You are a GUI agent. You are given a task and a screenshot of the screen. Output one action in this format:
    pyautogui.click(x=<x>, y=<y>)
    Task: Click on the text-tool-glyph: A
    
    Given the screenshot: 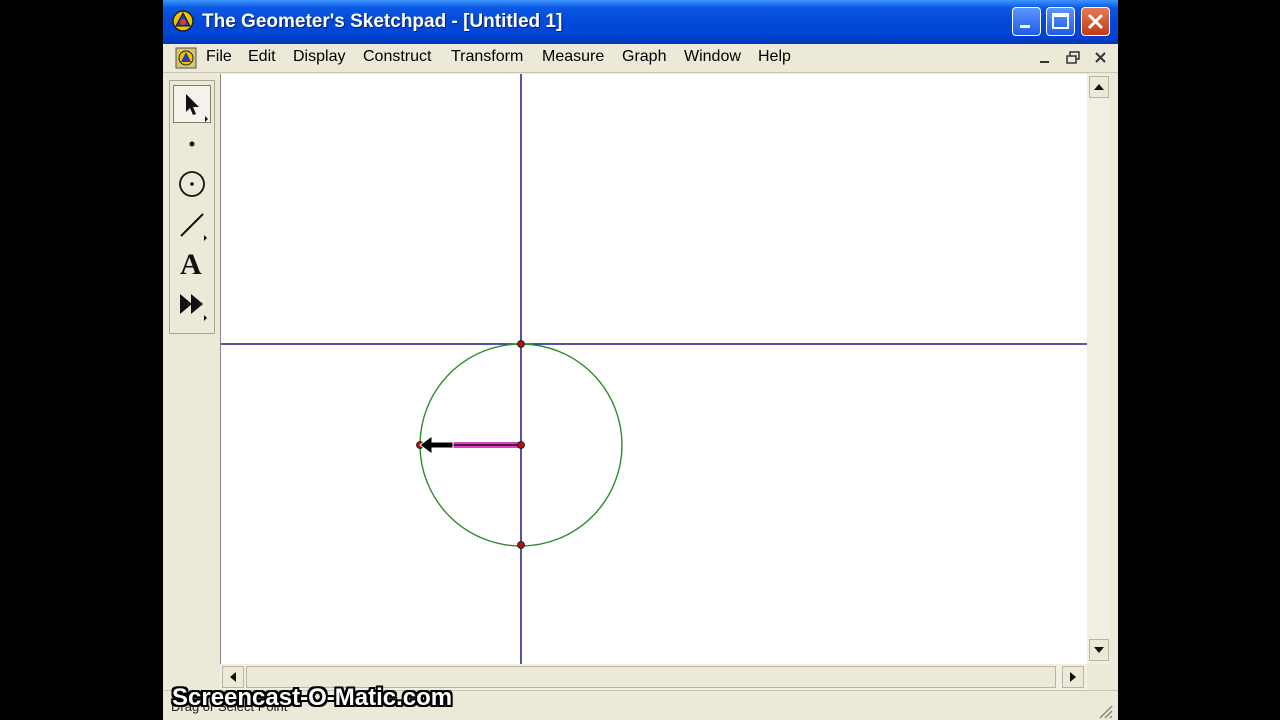 What is the action you would take?
    pyautogui.click(x=191, y=264)
    